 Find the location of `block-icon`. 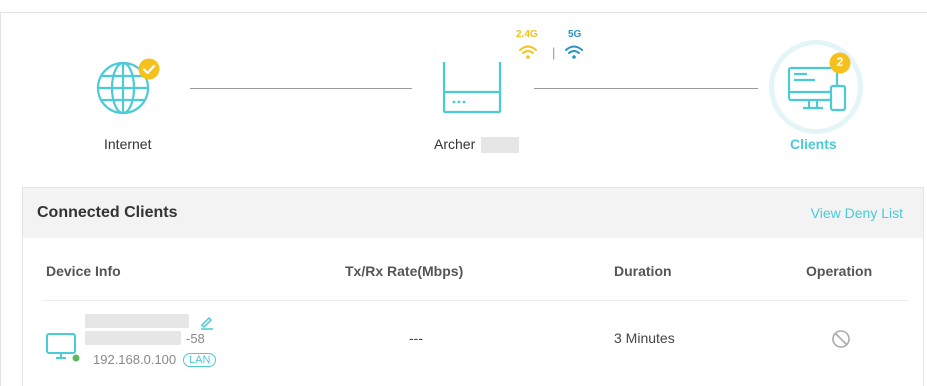

block-icon is located at coordinates (841, 339).